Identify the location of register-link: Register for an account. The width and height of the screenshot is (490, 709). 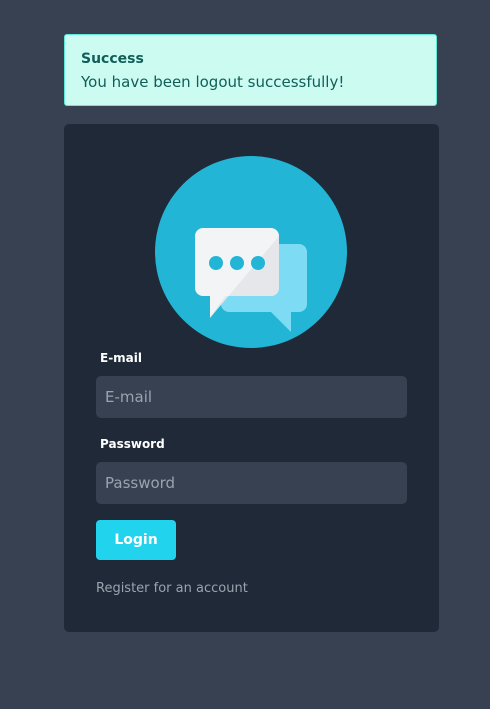
(172, 588).